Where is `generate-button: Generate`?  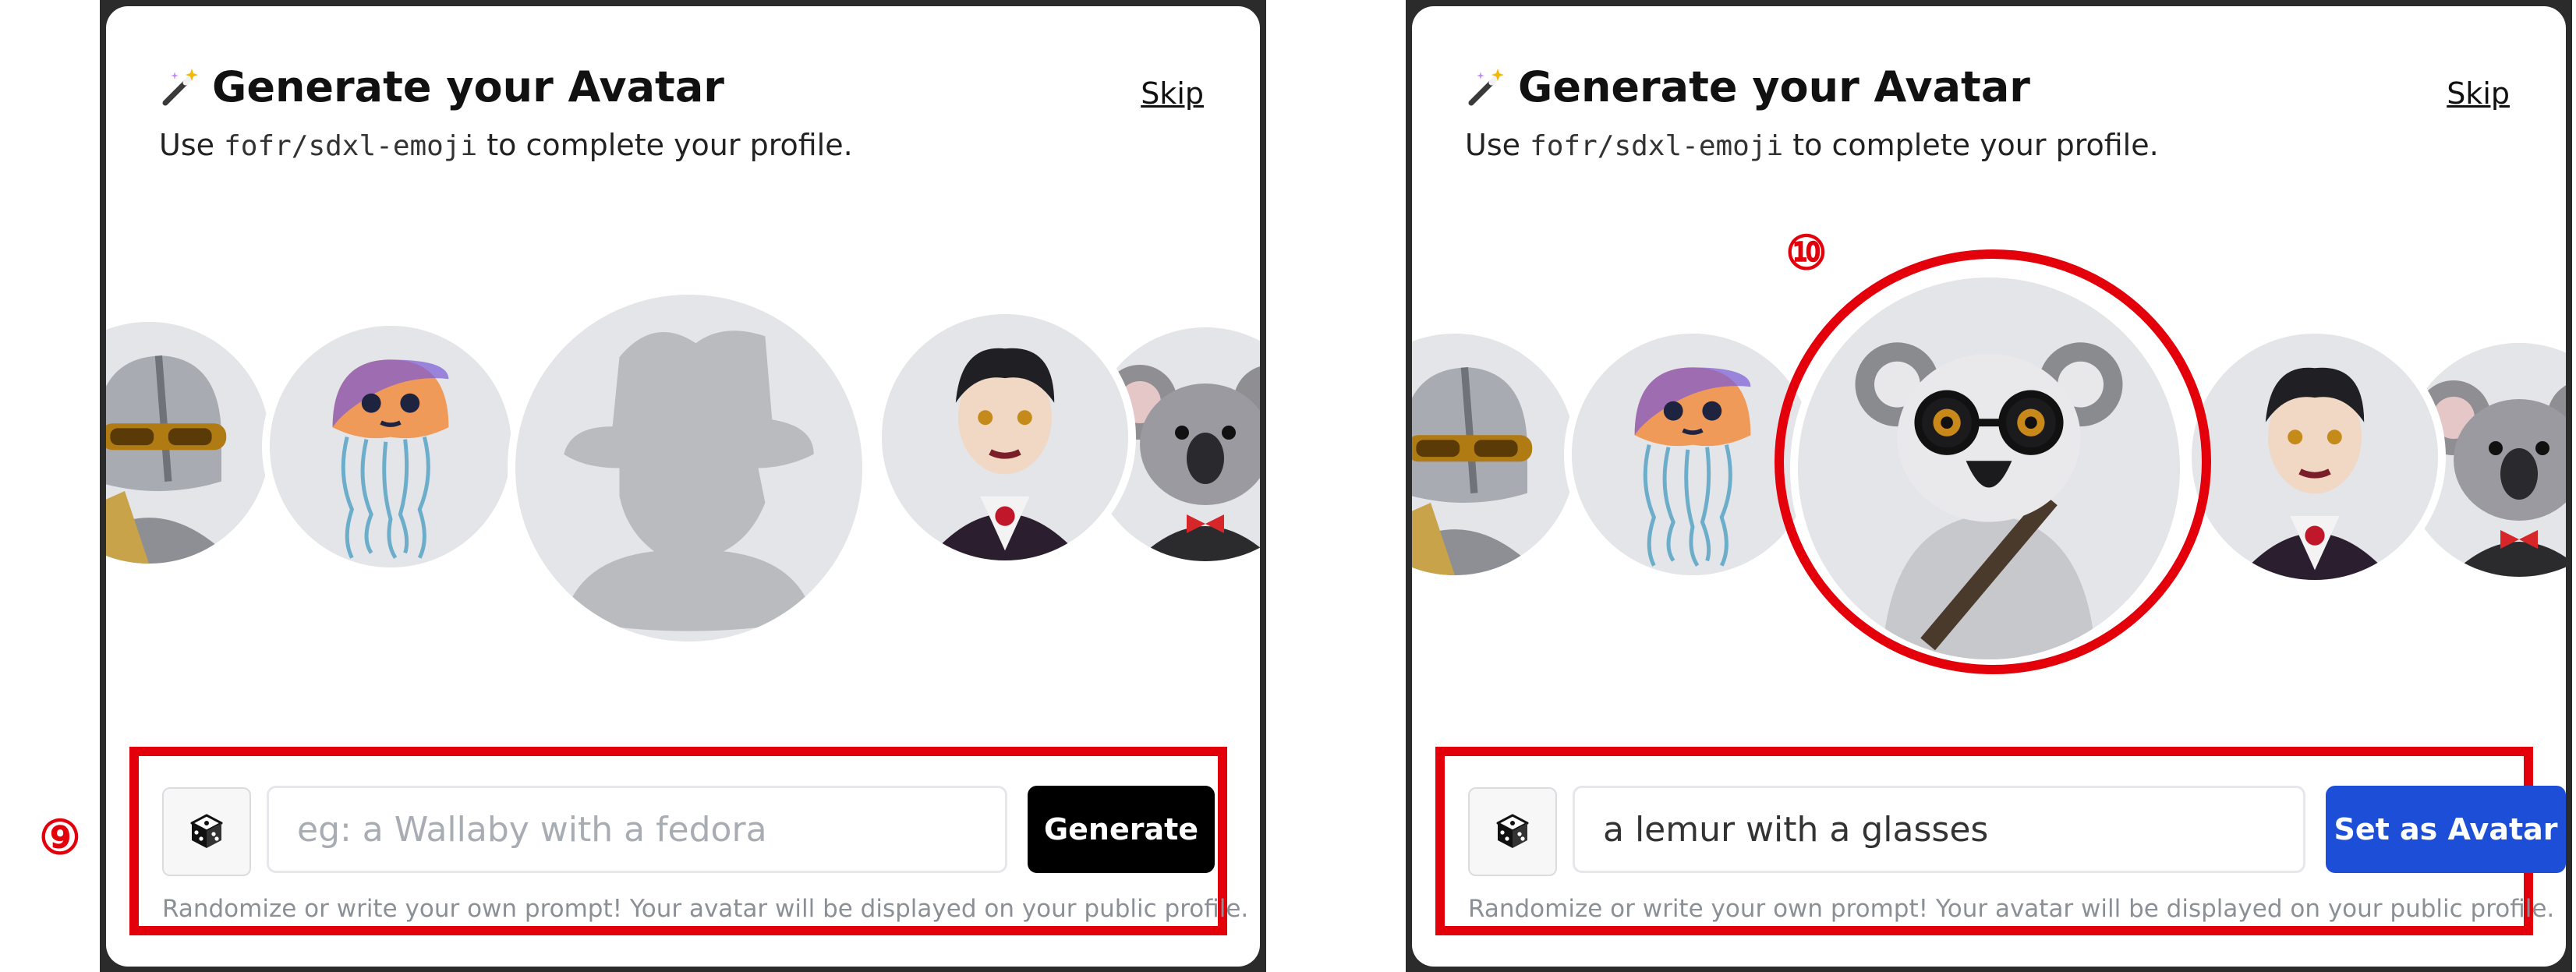 generate-button: Generate is located at coordinates (1121, 830).